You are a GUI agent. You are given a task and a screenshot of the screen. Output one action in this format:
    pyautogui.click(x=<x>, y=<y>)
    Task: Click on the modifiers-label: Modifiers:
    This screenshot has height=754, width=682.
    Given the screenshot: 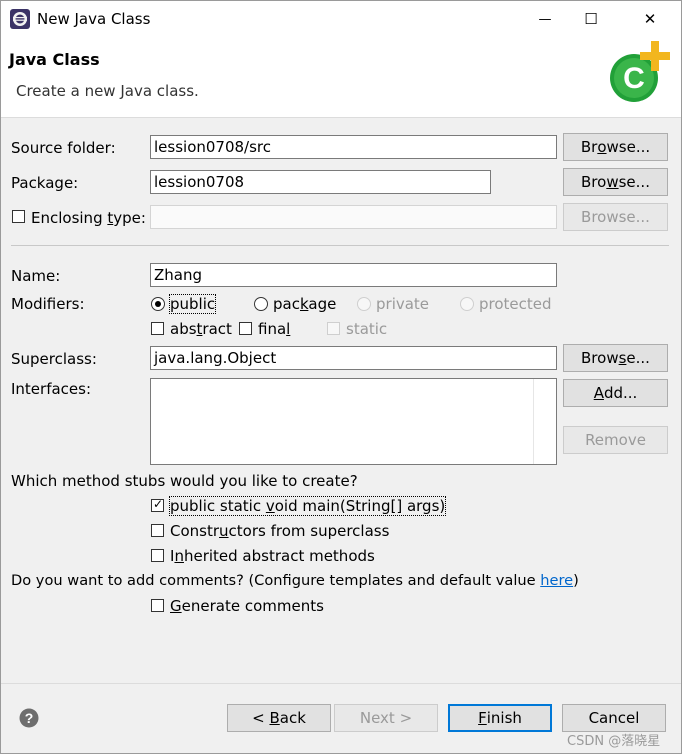 What is the action you would take?
    pyautogui.click(x=48, y=304)
    